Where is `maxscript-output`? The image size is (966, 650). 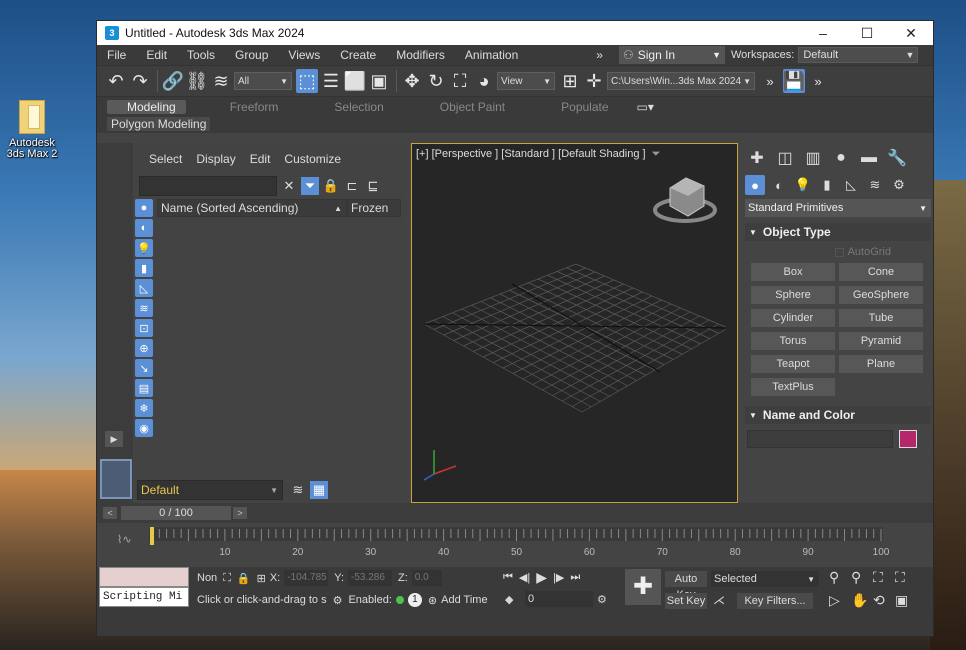 maxscript-output is located at coordinates (144, 577).